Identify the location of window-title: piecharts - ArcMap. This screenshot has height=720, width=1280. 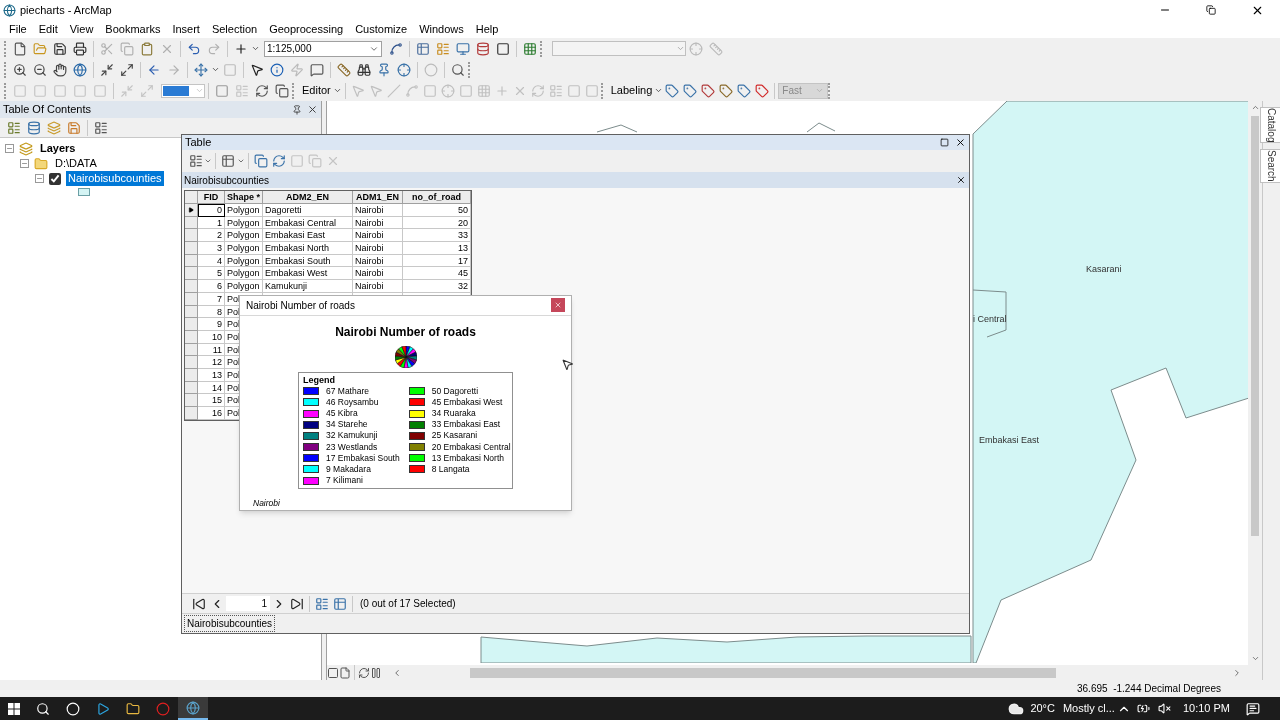
(66, 10).